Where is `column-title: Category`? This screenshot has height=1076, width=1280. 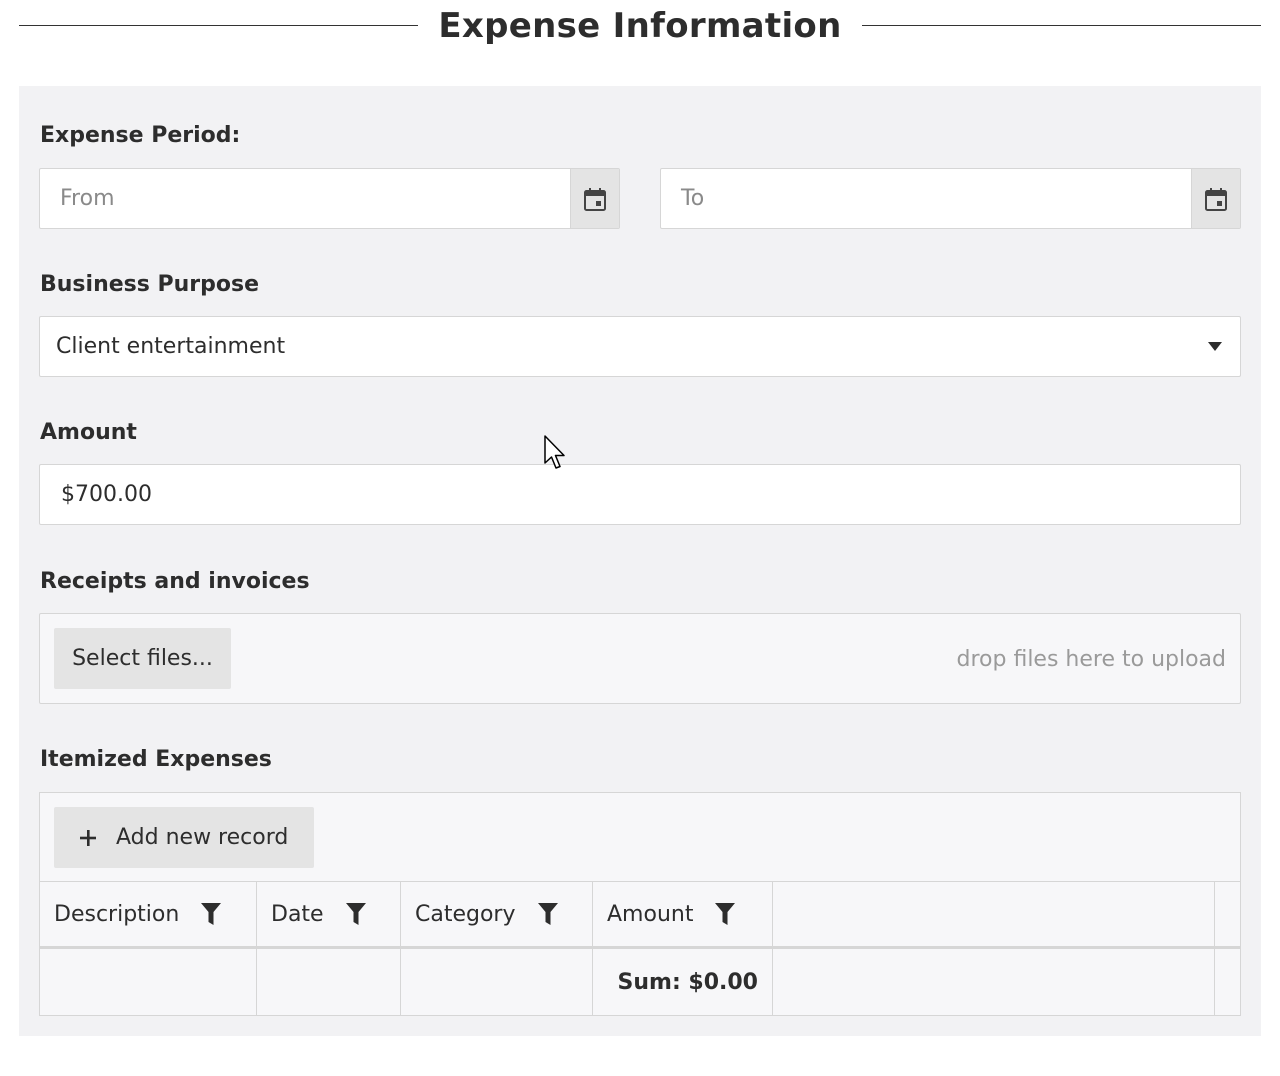
column-title: Category is located at coordinates (465, 914).